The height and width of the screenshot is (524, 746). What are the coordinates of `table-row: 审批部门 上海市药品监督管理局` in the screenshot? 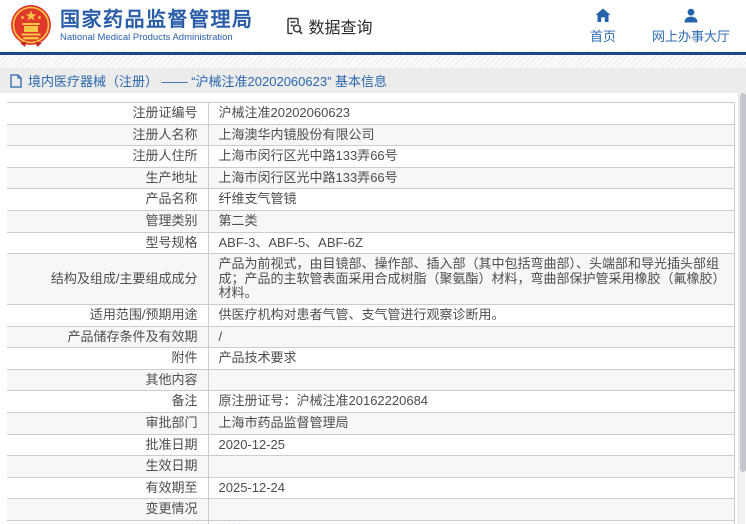 It's located at (371, 423).